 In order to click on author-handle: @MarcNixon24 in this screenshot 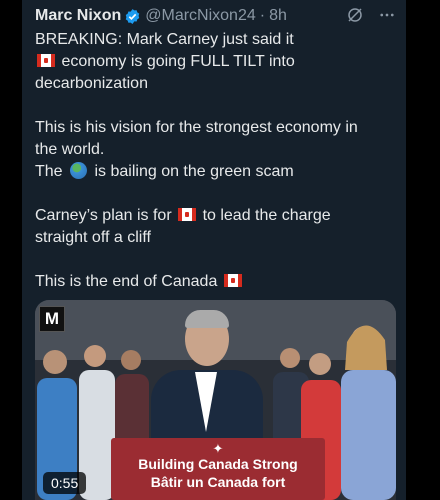, I will do `click(200, 16)`.